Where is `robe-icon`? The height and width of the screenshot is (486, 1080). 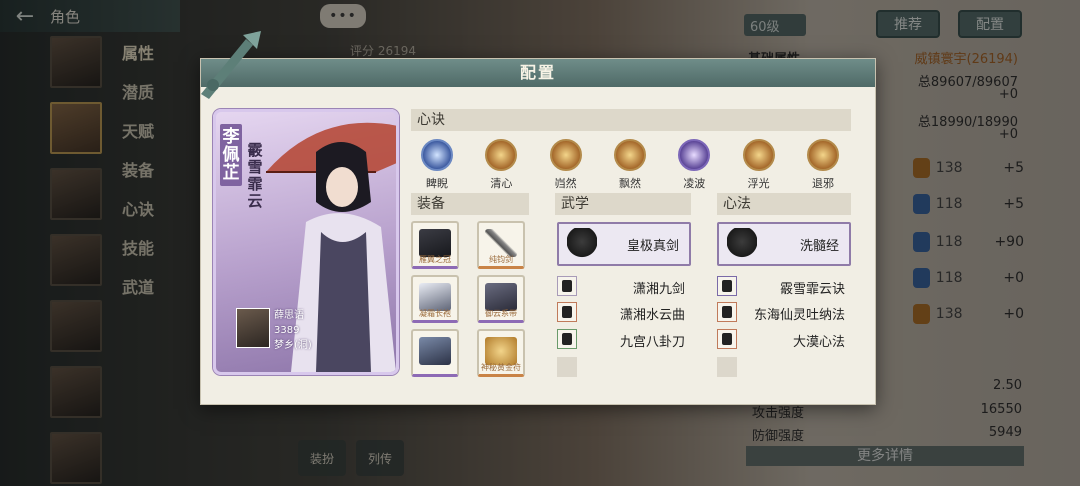
robe-icon is located at coordinates (435, 297).